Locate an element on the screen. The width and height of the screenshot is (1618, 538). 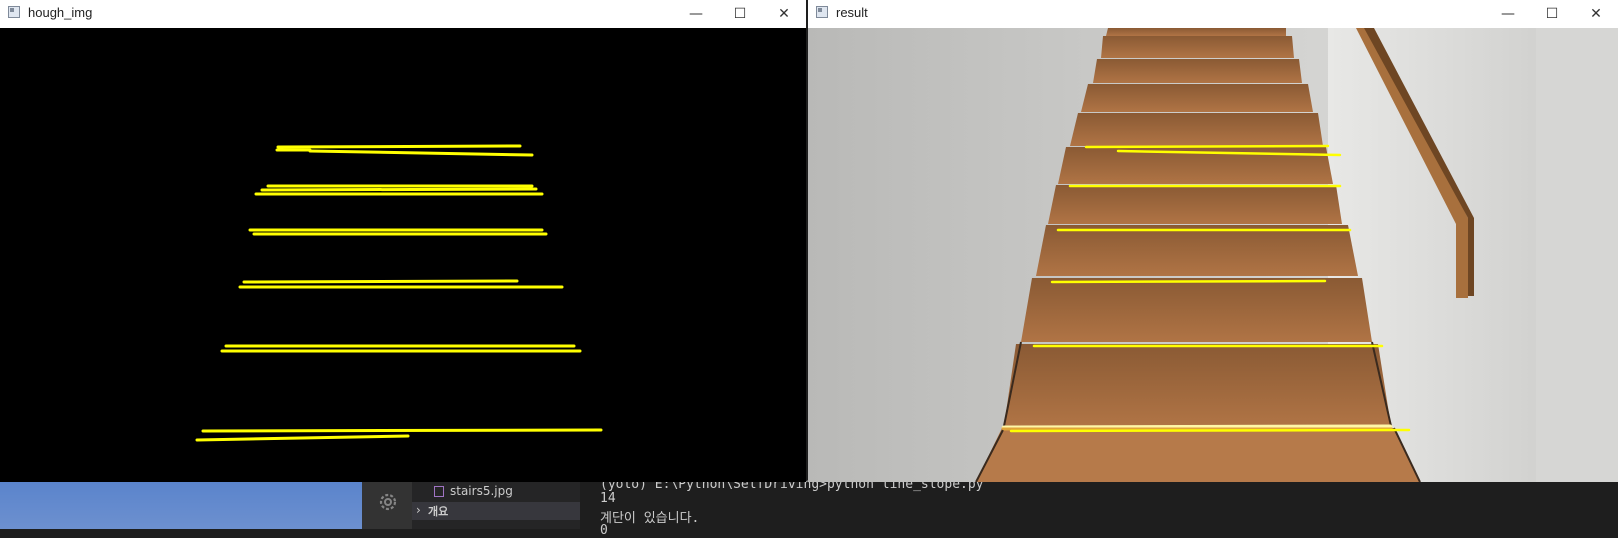
terminal-line-output-count: 14 is located at coordinates (608, 498).